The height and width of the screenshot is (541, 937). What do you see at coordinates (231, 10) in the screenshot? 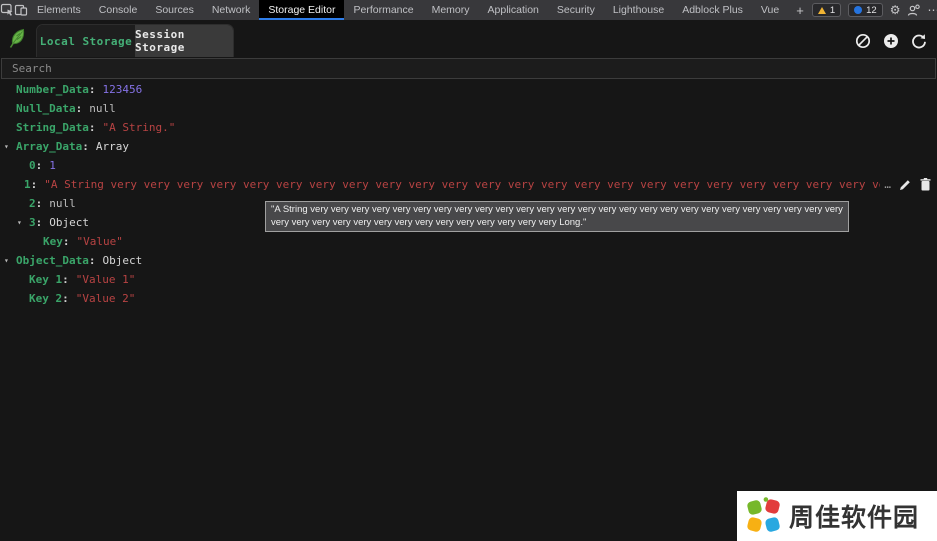
I see `tab-network: Network` at bounding box center [231, 10].